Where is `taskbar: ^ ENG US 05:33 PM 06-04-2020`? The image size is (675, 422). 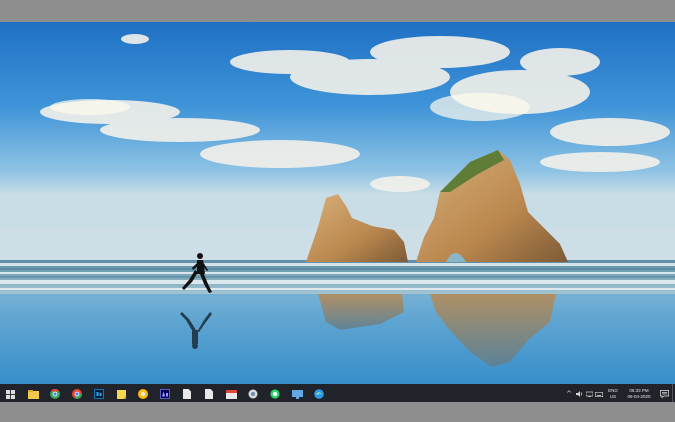
taskbar: ^ ENG US 05:33 PM 06-04-2020 is located at coordinates (337, 393).